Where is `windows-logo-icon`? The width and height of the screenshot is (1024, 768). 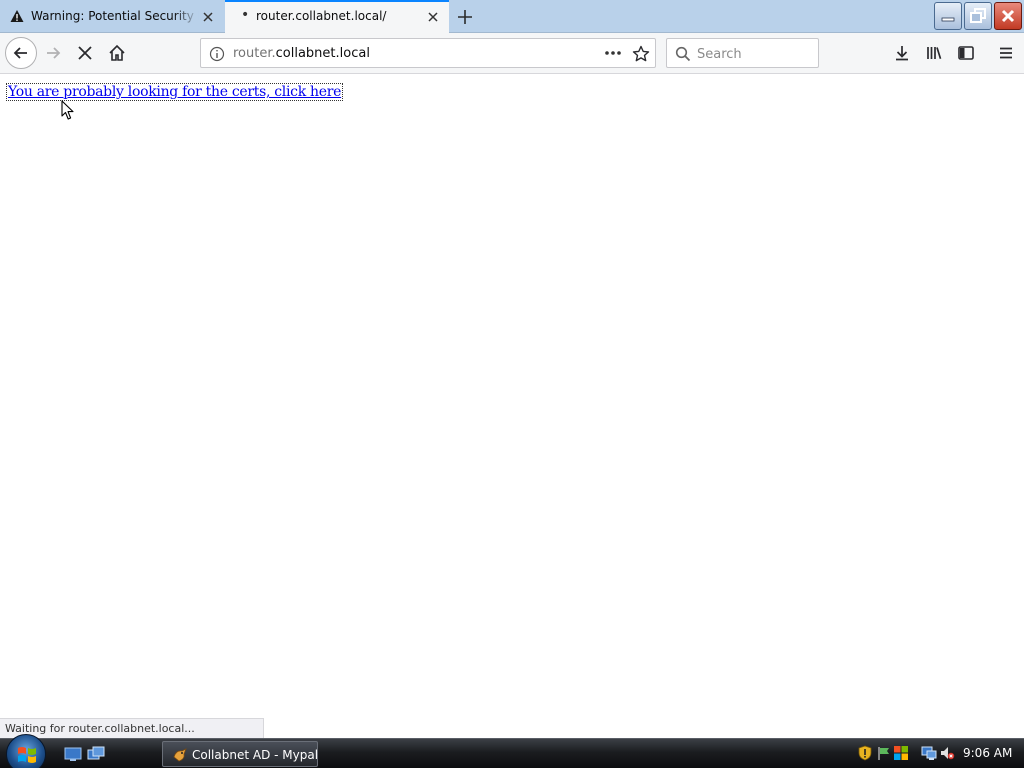 windows-logo-icon is located at coordinates (27, 755).